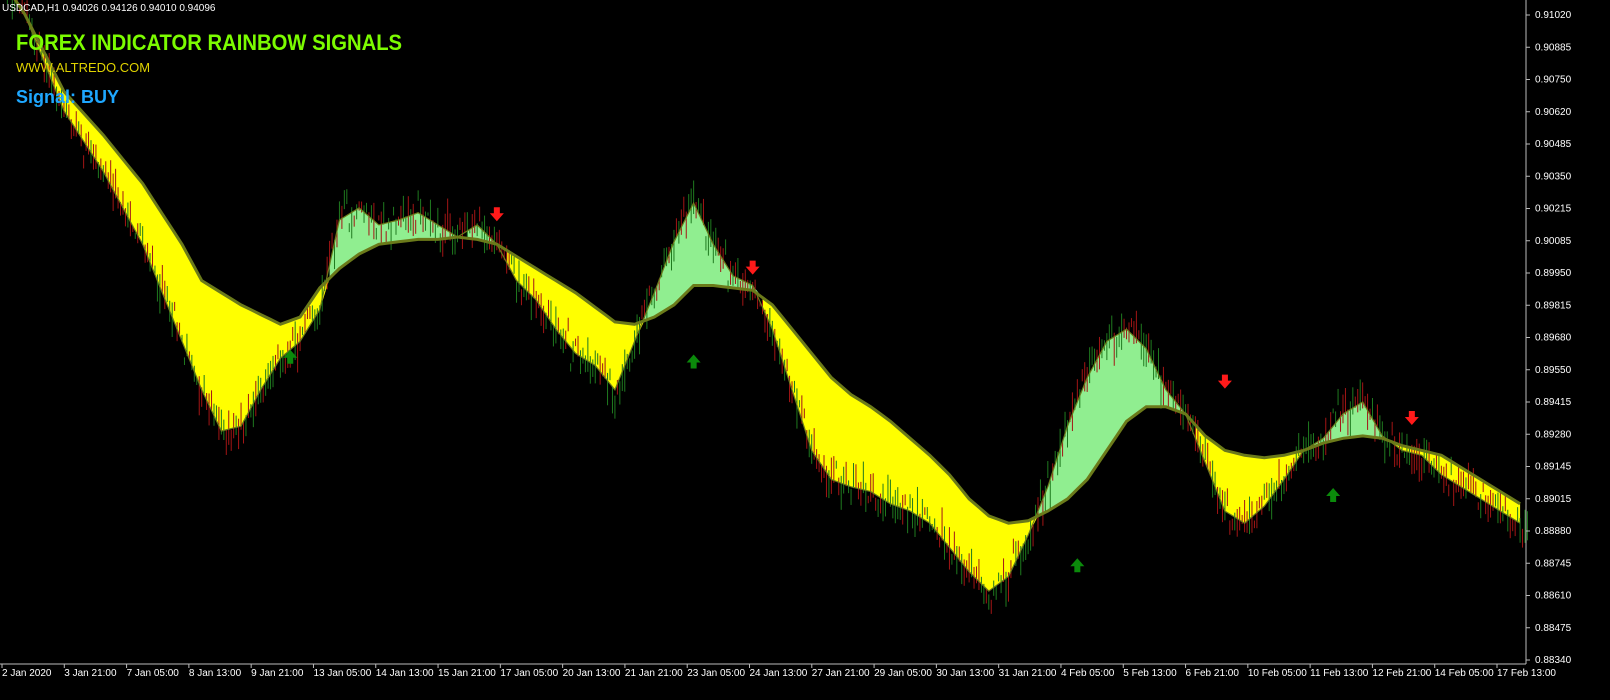 The height and width of the screenshot is (700, 1610). What do you see at coordinates (1553, 15) in the screenshot?
I see `price-tick-label: 0.91020` at bounding box center [1553, 15].